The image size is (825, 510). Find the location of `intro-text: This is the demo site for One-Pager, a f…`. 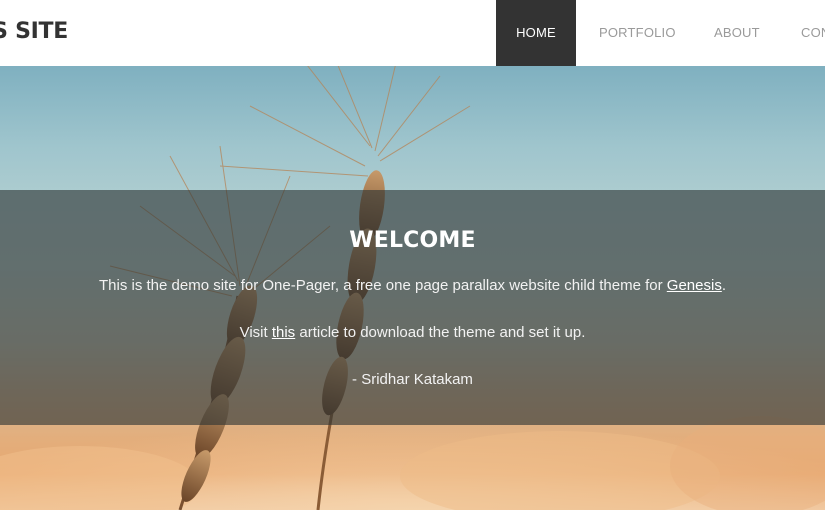

intro-text: This is the demo site for One-Pager, a f… is located at coordinates (382, 285).